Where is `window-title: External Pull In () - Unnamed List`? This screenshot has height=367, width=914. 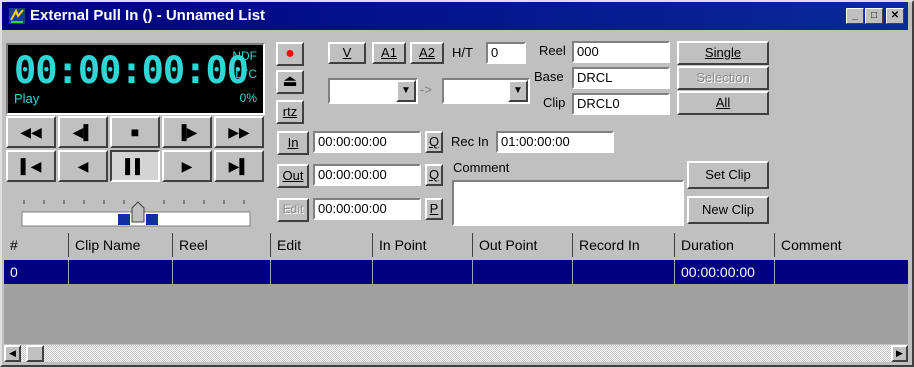 window-title: External Pull In () - Unnamed List is located at coordinates (148, 15).